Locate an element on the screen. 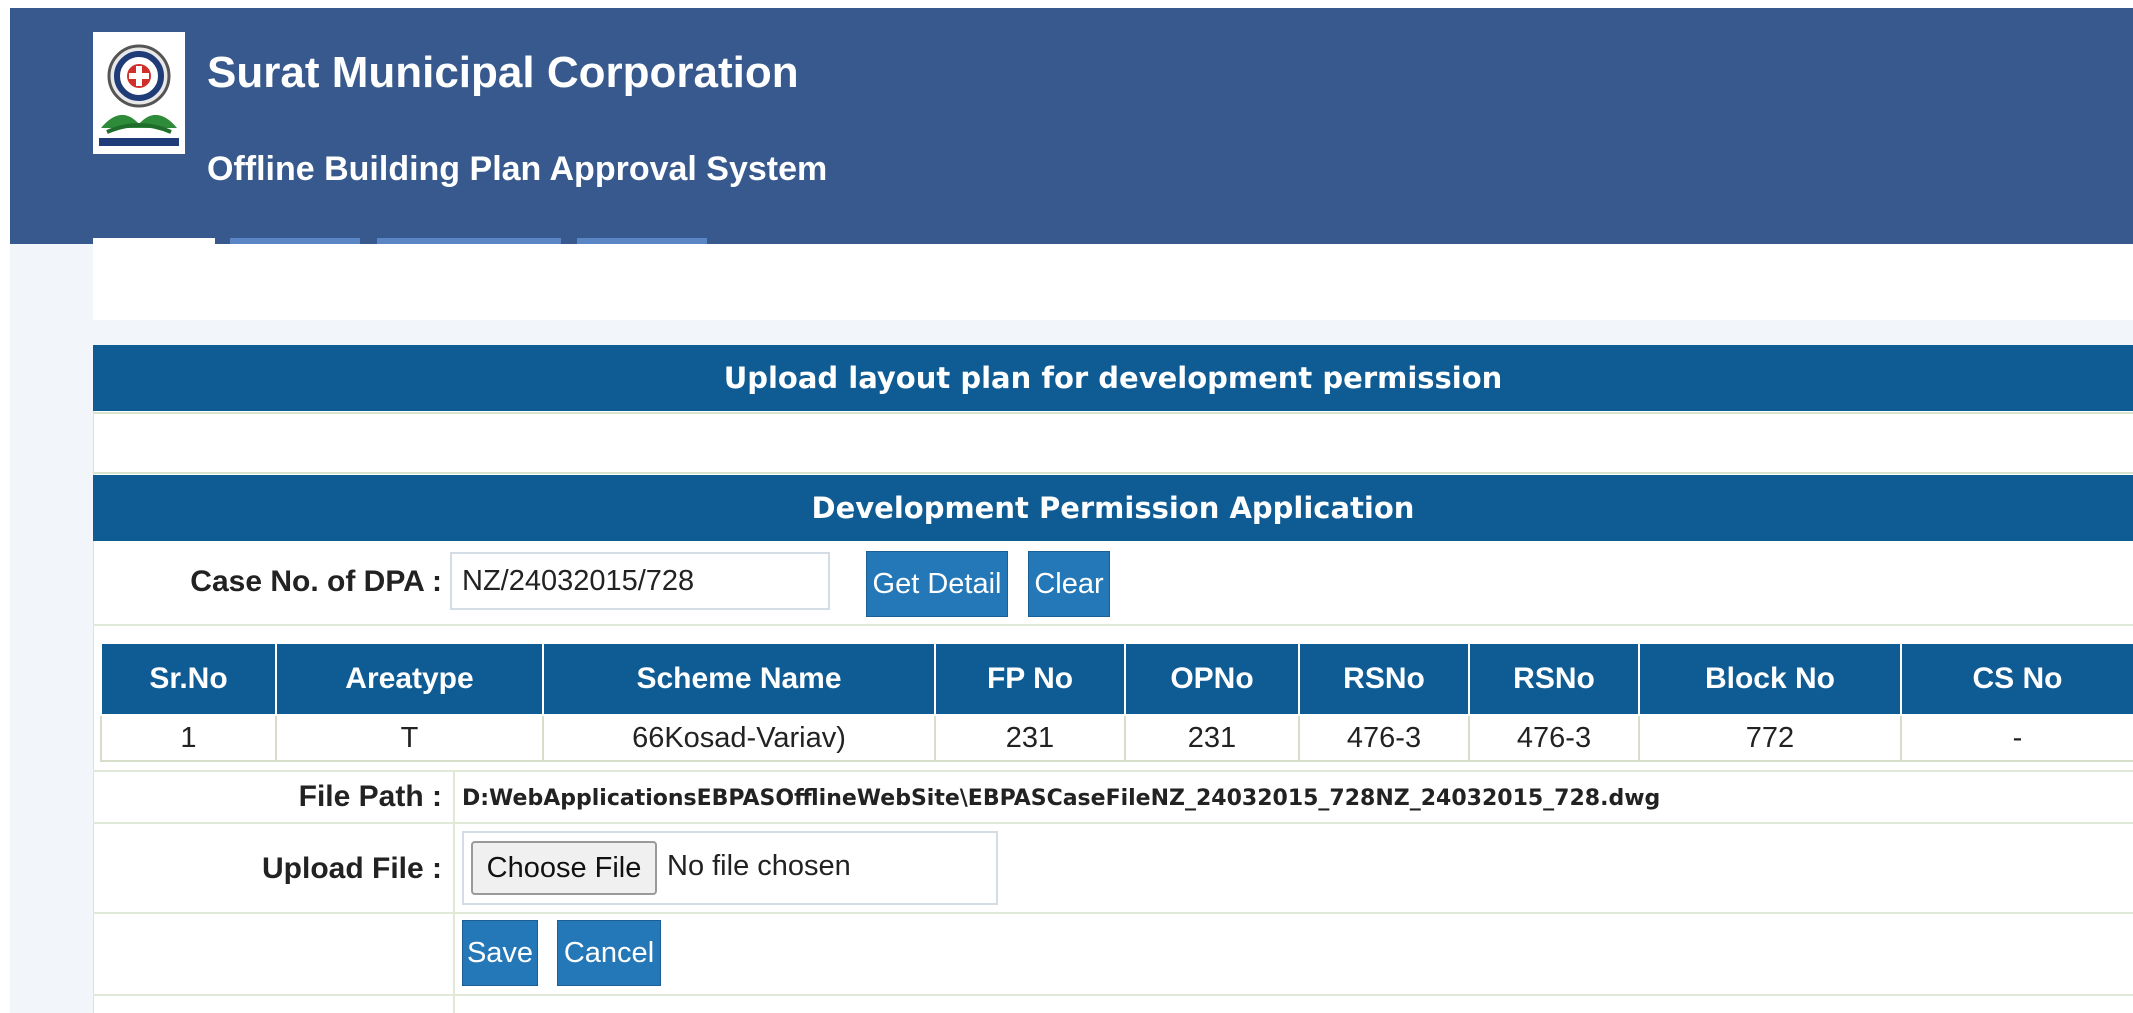 The width and height of the screenshot is (2133, 1013). table-cell: - is located at coordinates (2016, 738).